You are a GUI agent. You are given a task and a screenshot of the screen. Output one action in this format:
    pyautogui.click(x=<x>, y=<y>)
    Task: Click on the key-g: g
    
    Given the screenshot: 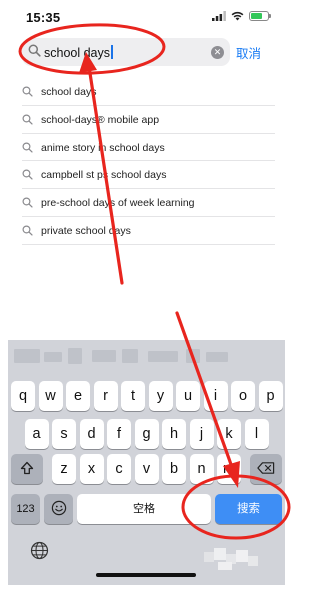 What is the action you would take?
    pyautogui.click(x=146, y=434)
    